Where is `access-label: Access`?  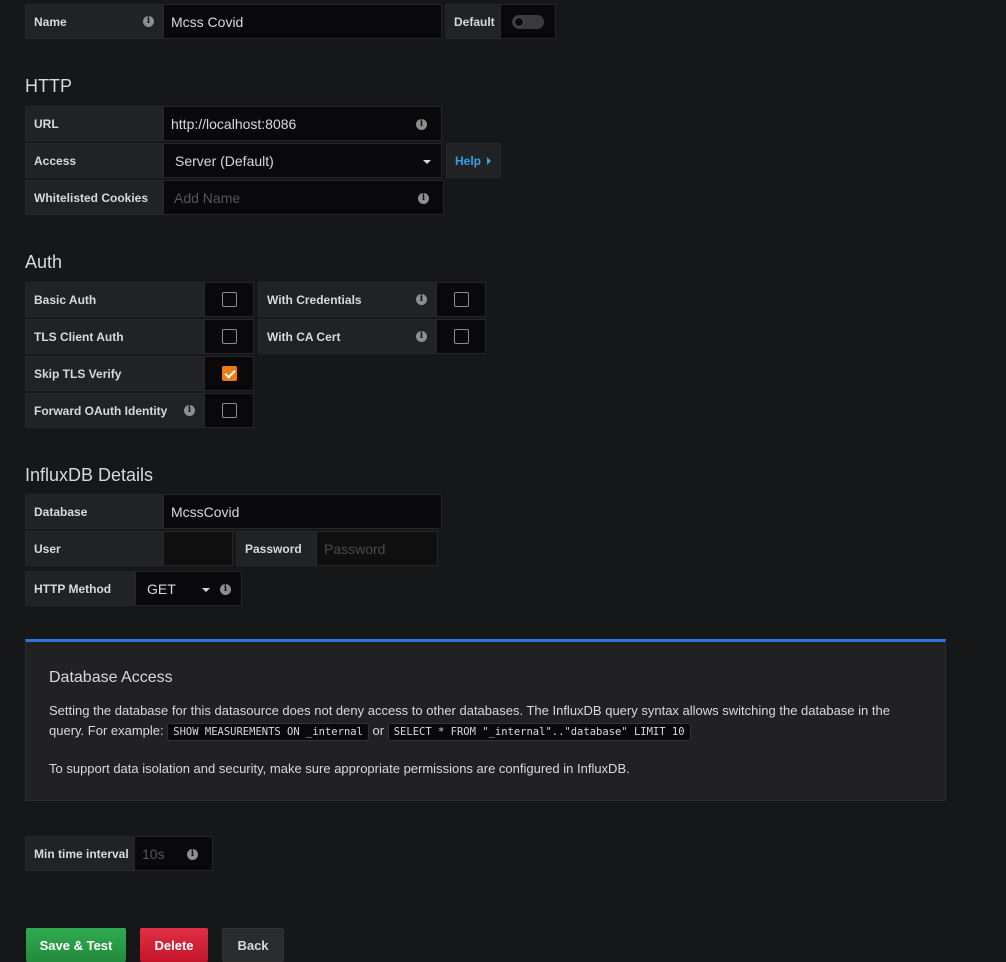
access-label: Access is located at coordinates (94, 160).